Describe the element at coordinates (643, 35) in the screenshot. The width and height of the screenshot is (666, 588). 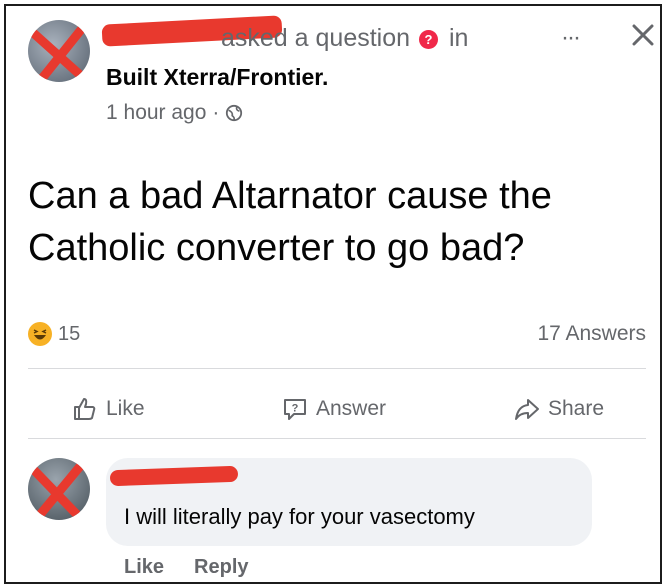
I see `close-icon` at that location.